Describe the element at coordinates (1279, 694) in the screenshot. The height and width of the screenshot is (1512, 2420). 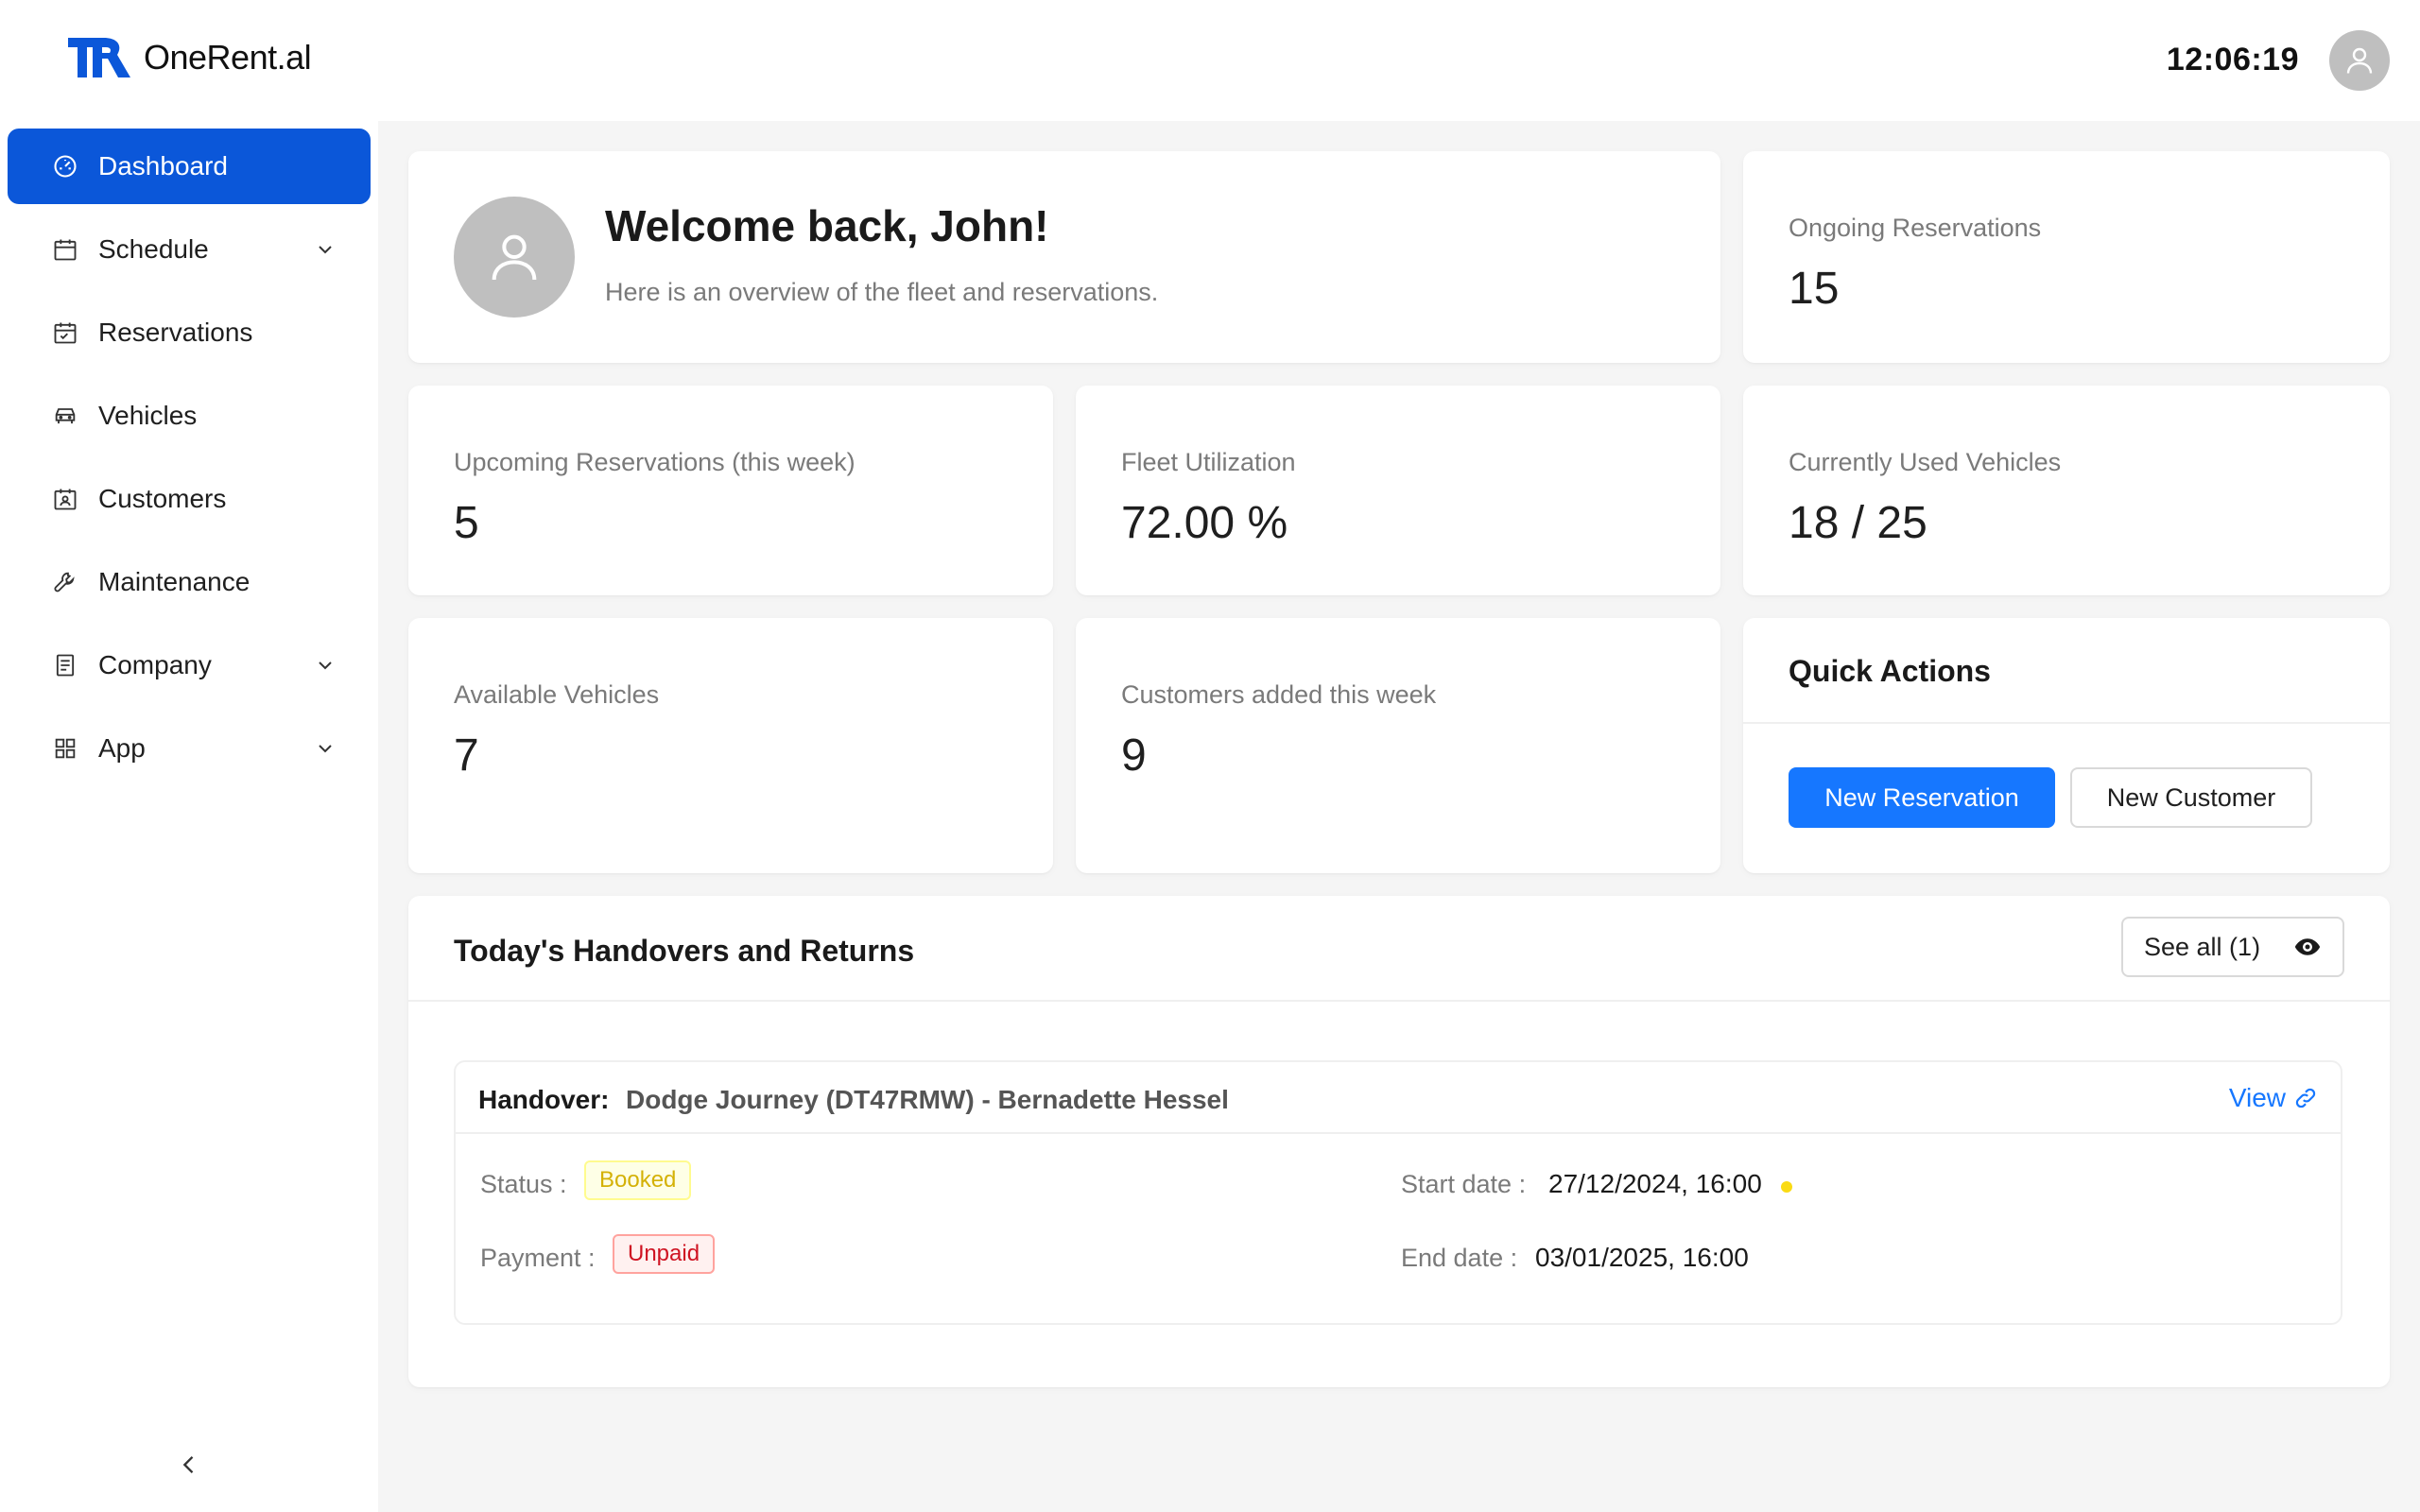
I see `stat-label: Customers added this week` at that location.